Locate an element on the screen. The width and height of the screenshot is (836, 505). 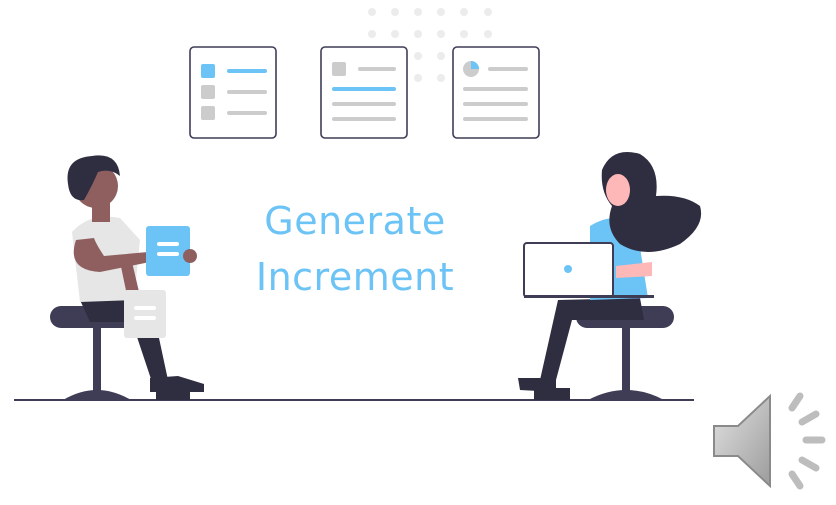
woman-with-laptop-figure is located at coordinates (610, 276).